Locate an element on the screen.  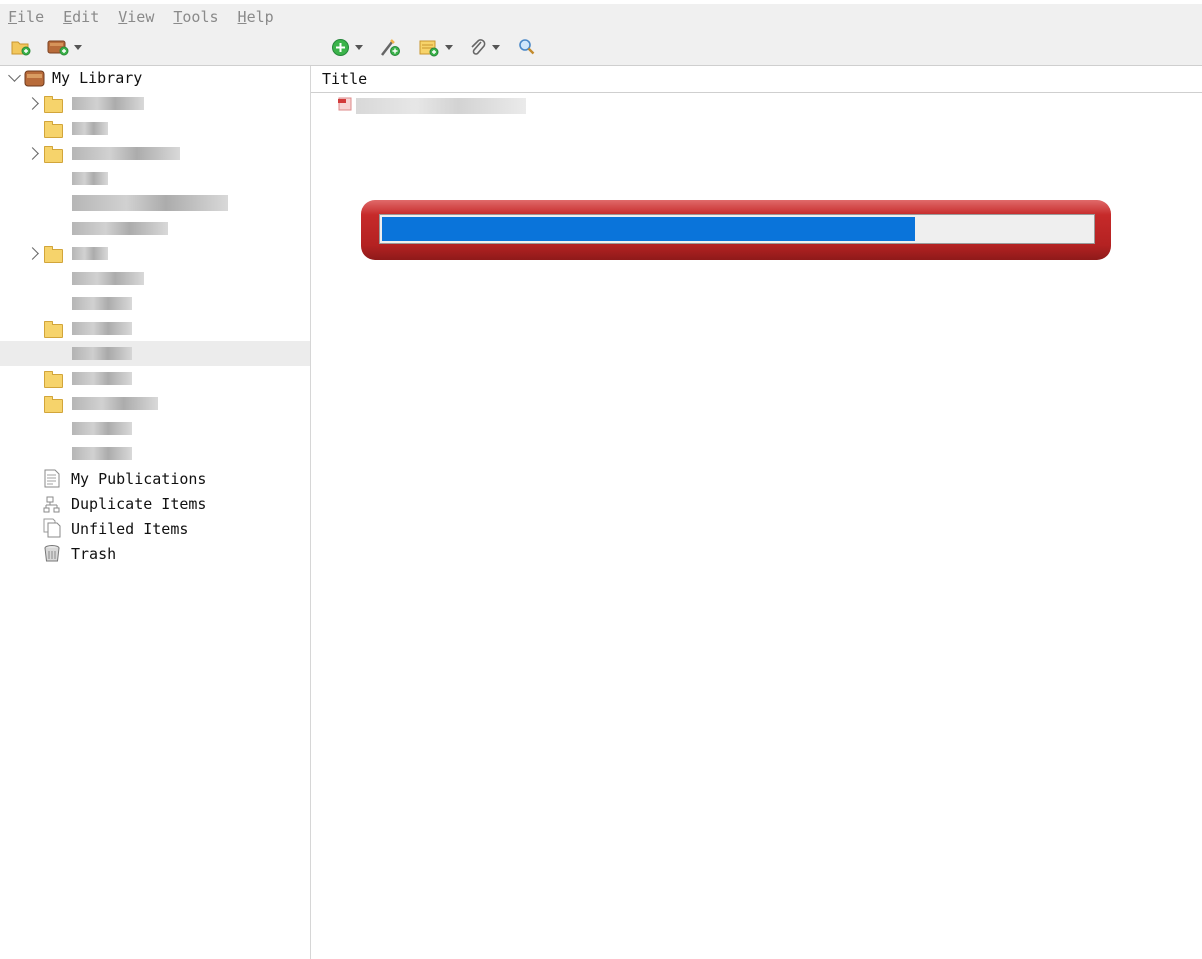
my-library-row: My Library is located at coordinates (155, 78).